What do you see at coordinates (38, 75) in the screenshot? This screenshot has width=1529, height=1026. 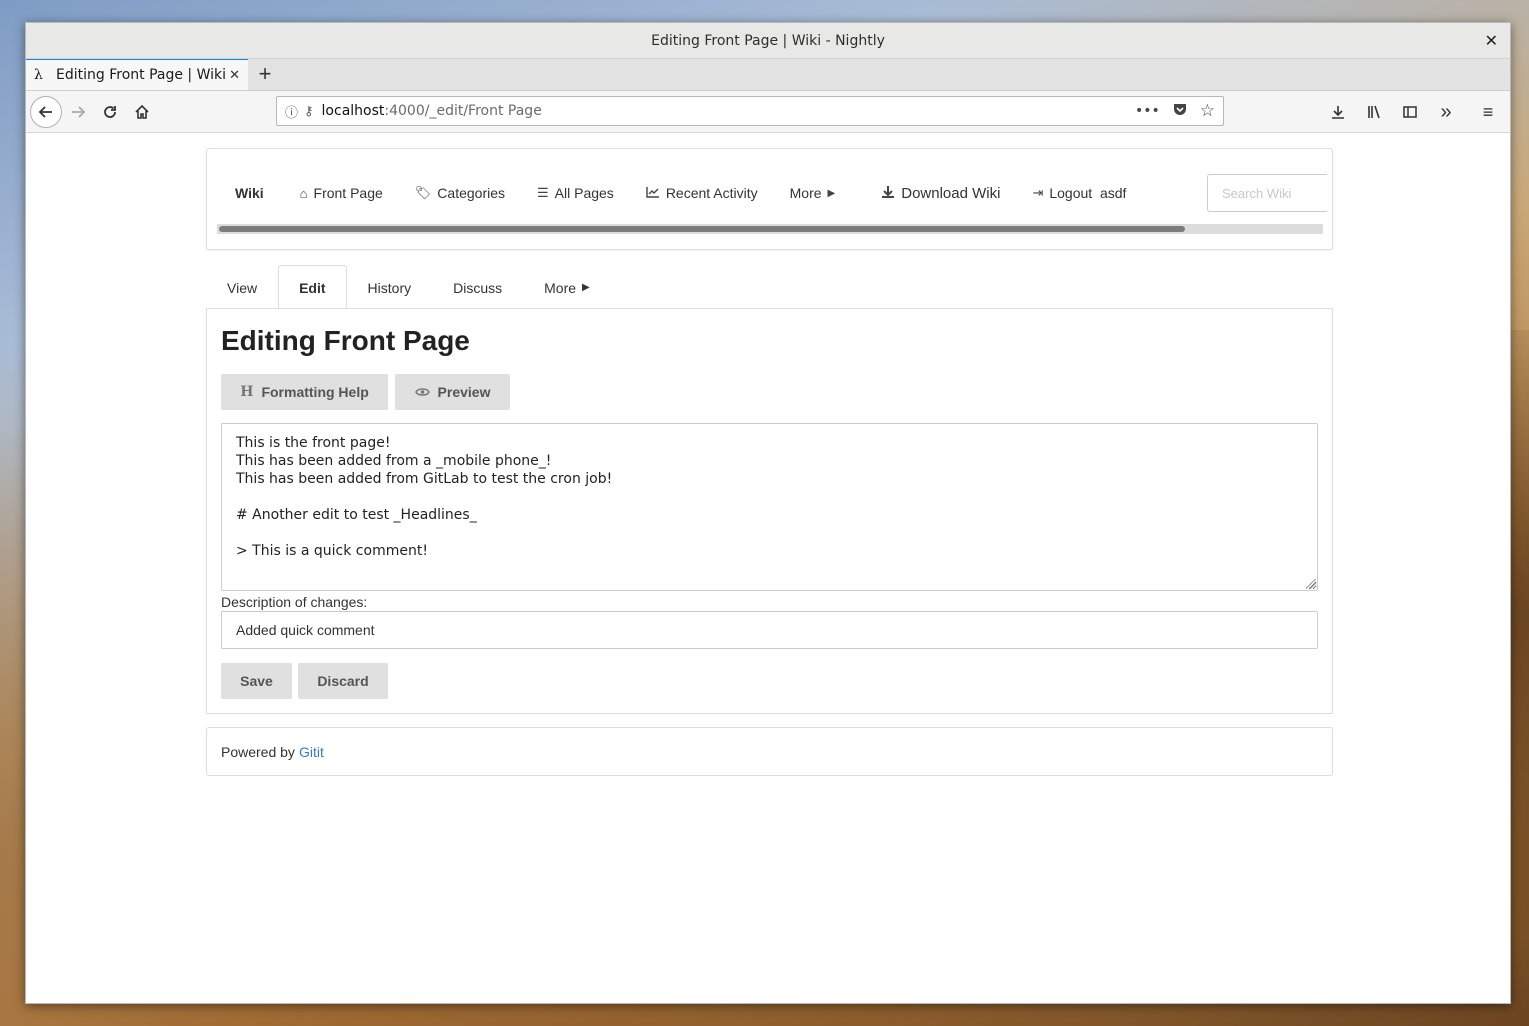 I see `lambda-favicon-icon: λ` at bounding box center [38, 75].